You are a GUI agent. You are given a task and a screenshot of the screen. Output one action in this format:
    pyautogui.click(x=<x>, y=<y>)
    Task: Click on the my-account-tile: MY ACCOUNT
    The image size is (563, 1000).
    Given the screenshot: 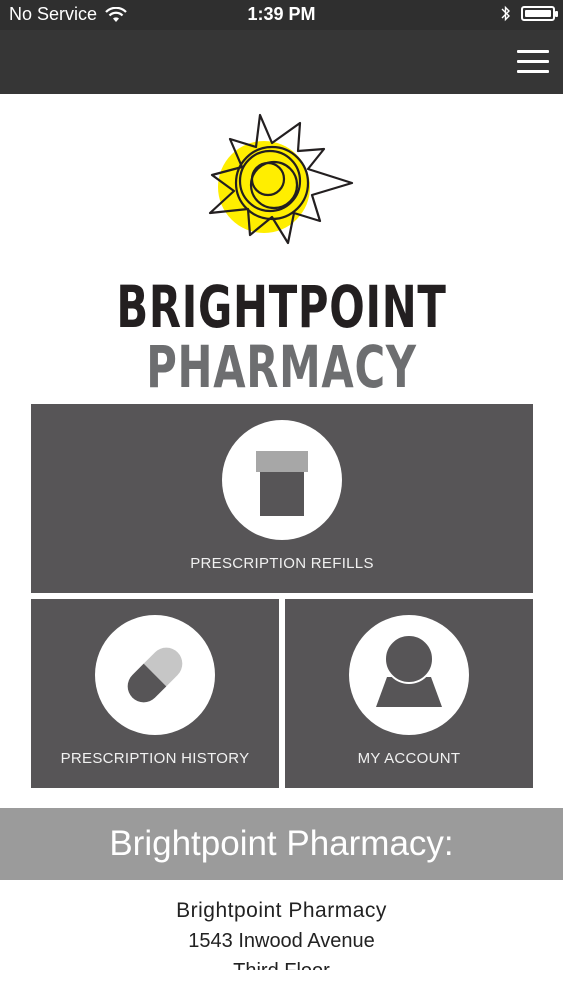 What is the action you would take?
    pyautogui.click(x=409, y=693)
    